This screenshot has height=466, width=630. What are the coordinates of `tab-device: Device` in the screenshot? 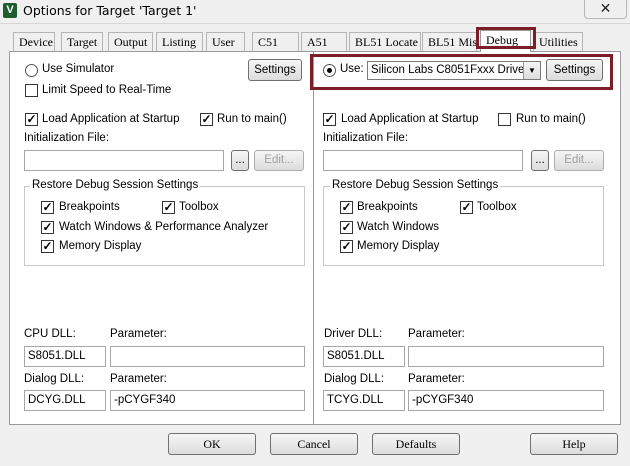 It's located at (34, 41).